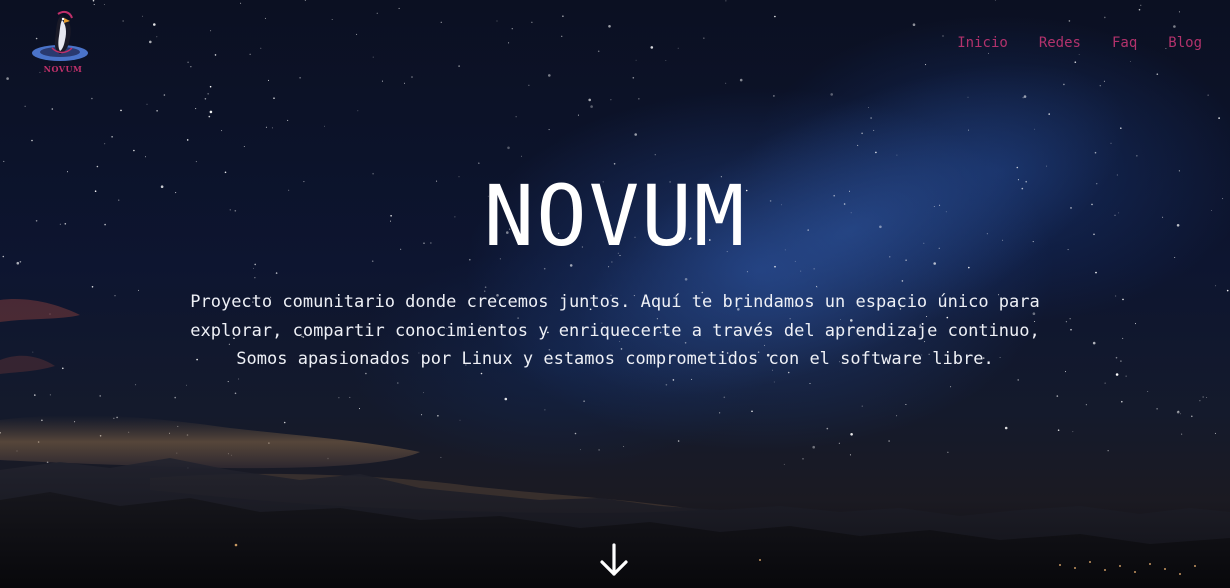 Image resolution: width=1230 pixels, height=588 pixels. I want to click on arrow-down-icon, so click(614, 559).